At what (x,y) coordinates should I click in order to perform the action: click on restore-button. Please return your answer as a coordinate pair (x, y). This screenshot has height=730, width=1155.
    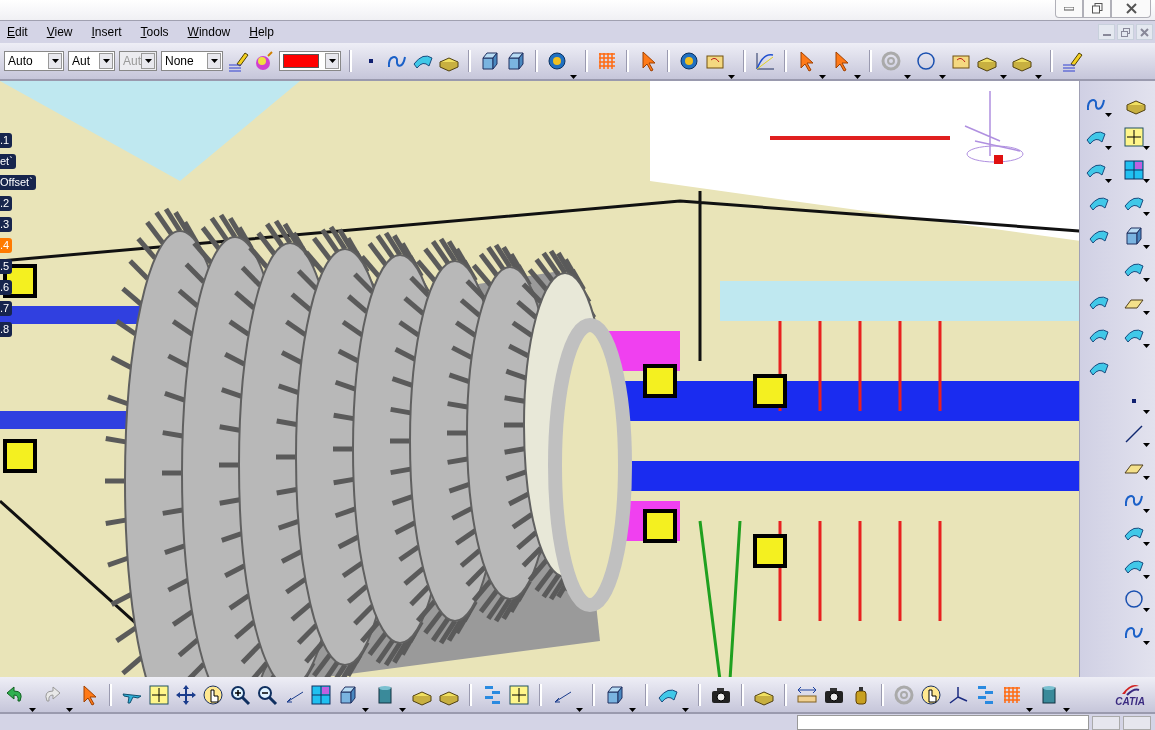
    Looking at the image, I should click on (1097, 9).